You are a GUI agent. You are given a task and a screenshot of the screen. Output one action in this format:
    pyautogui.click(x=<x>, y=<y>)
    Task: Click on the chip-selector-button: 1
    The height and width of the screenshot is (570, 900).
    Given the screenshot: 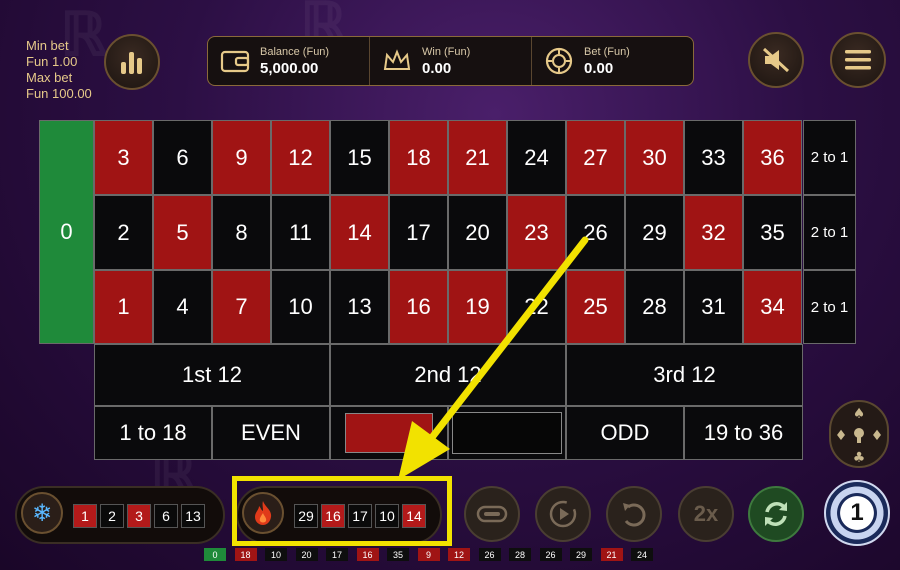 What is the action you would take?
    pyautogui.click(x=857, y=513)
    